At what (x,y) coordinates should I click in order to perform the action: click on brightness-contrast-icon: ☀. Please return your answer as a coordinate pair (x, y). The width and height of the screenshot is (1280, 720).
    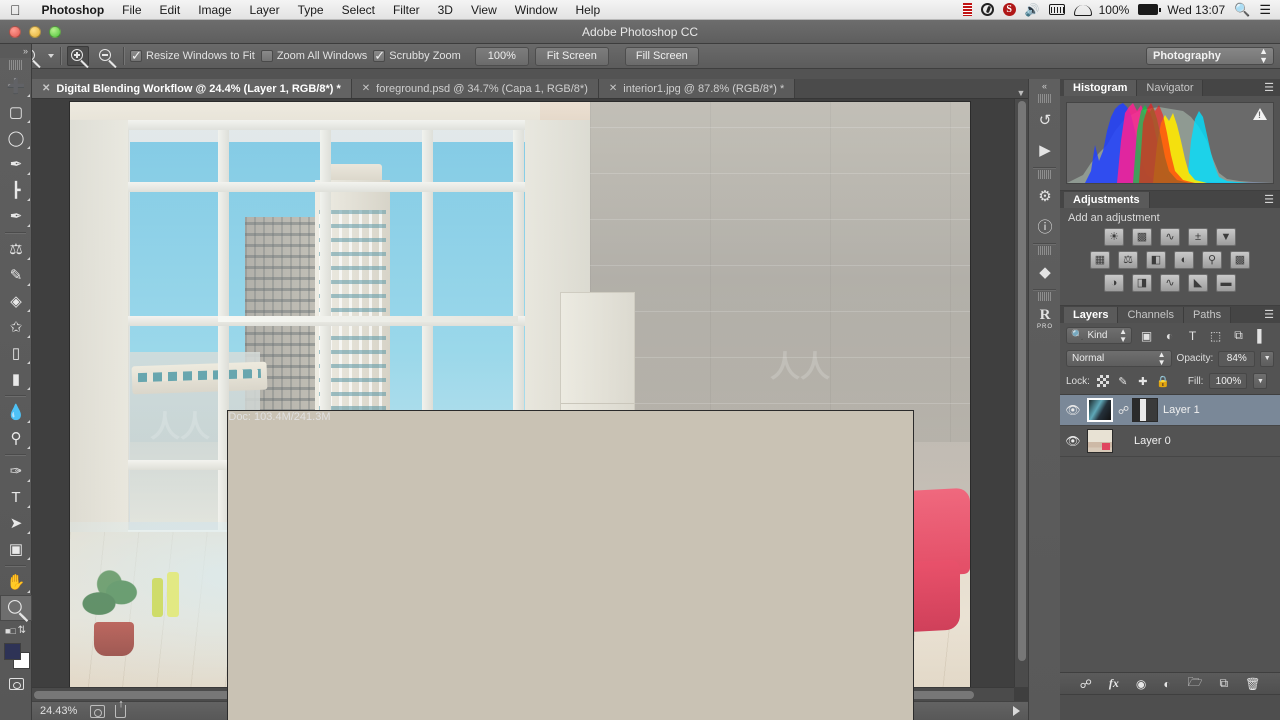
    Looking at the image, I should click on (1114, 237).